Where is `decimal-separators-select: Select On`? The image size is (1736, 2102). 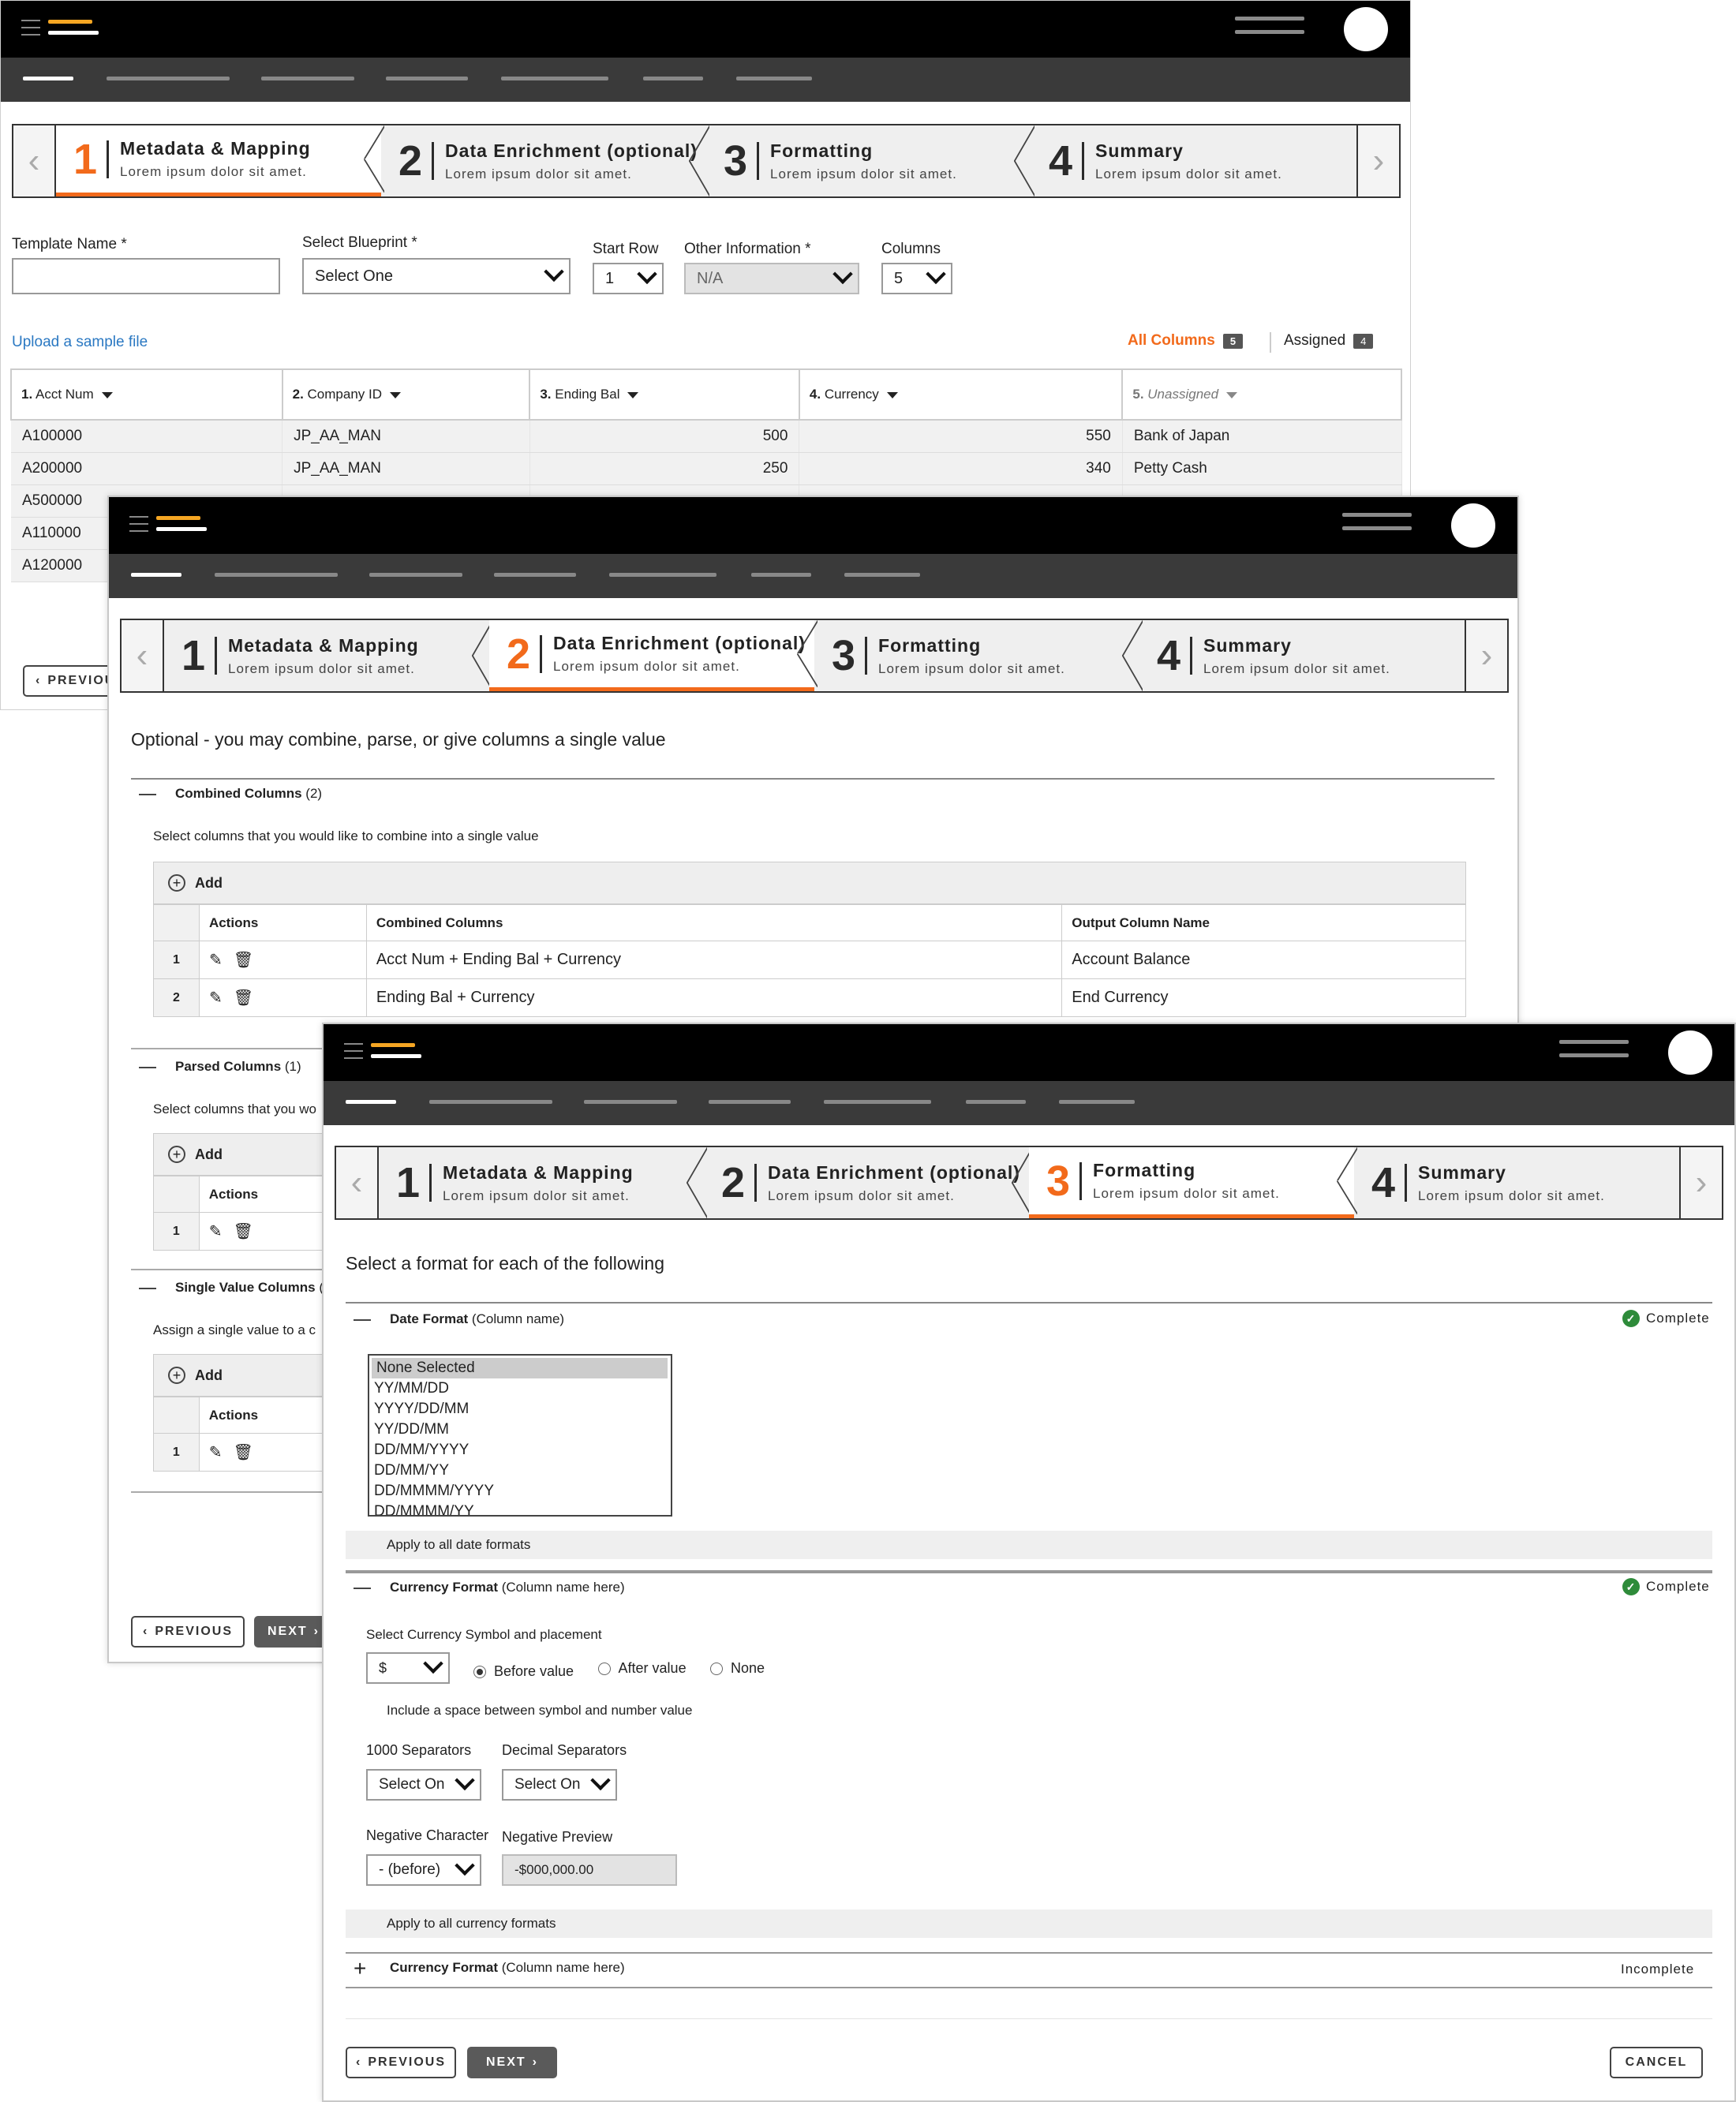
decimal-separators-select: Select On is located at coordinates (559, 1785).